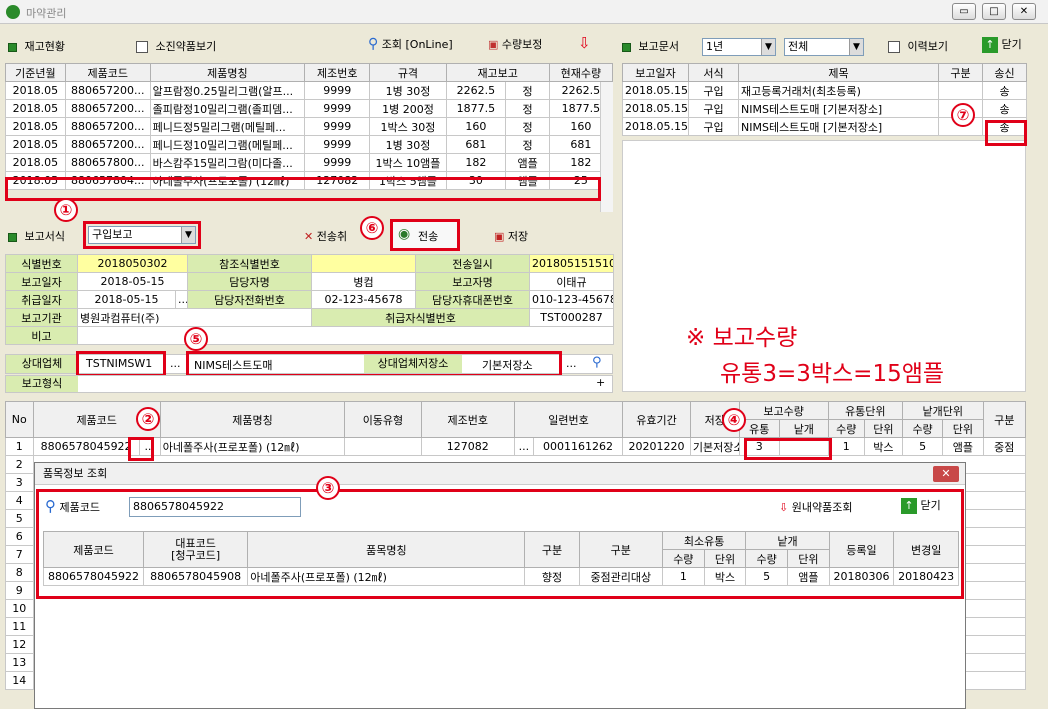 The image size is (1048, 709). Describe the element at coordinates (865, 410) in the screenshot. I see `col-header: 유통단위` at that location.